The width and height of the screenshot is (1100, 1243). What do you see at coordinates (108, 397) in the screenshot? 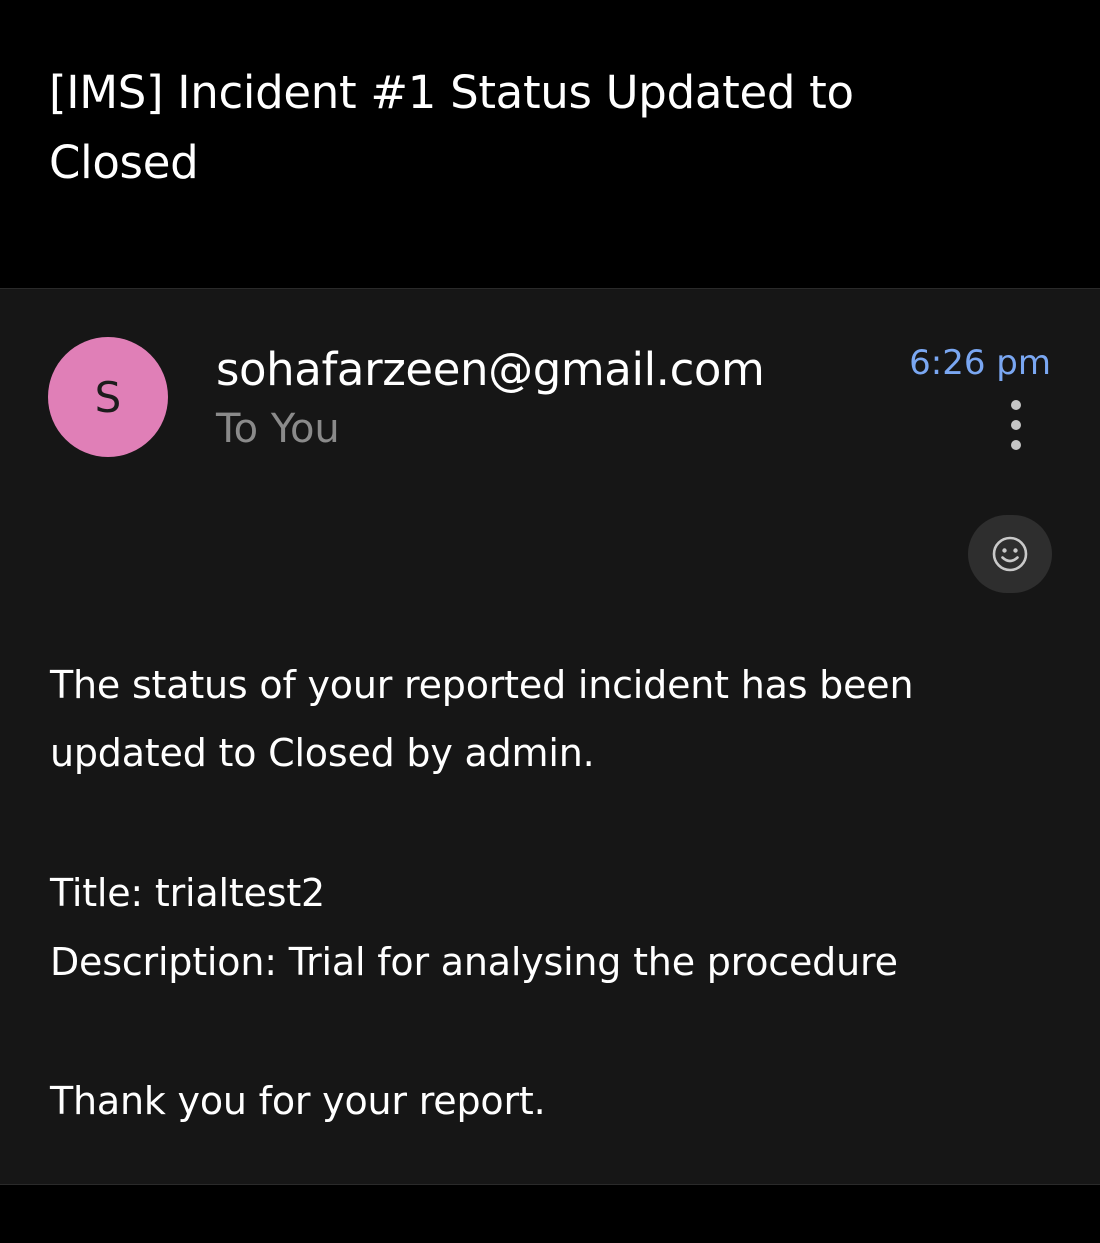
I see `sender-avatar: S` at bounding box center [108, 397].